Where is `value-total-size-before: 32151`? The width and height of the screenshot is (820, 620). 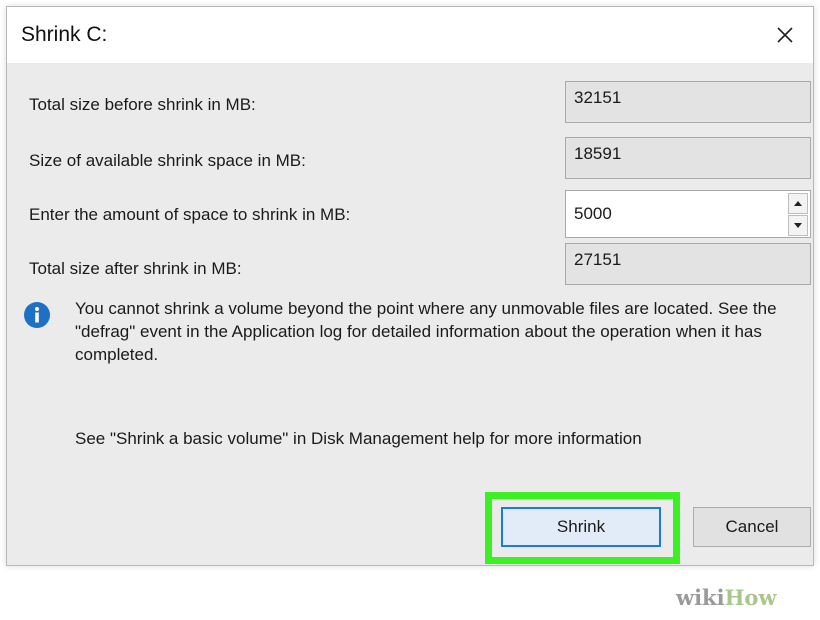 value-total-size-before: 32151 is located at coordinates (688, 102).